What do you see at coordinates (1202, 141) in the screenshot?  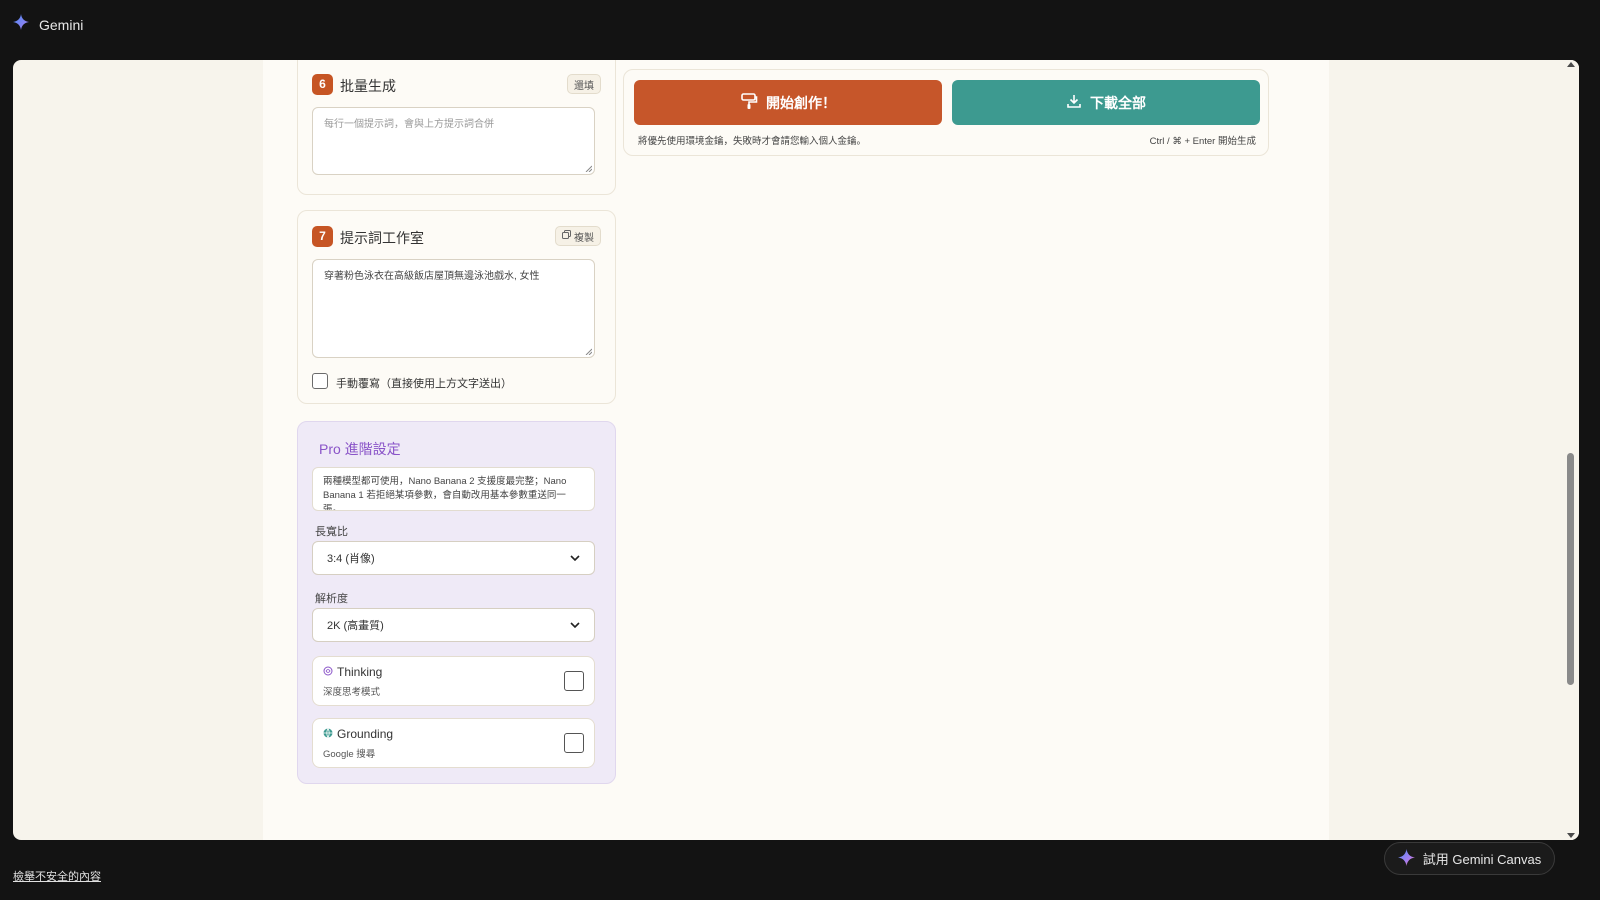 I see `shortcut-hint: Ctrl / ⌘ + Enter 開始生成` at bounding box center [1202, 141].